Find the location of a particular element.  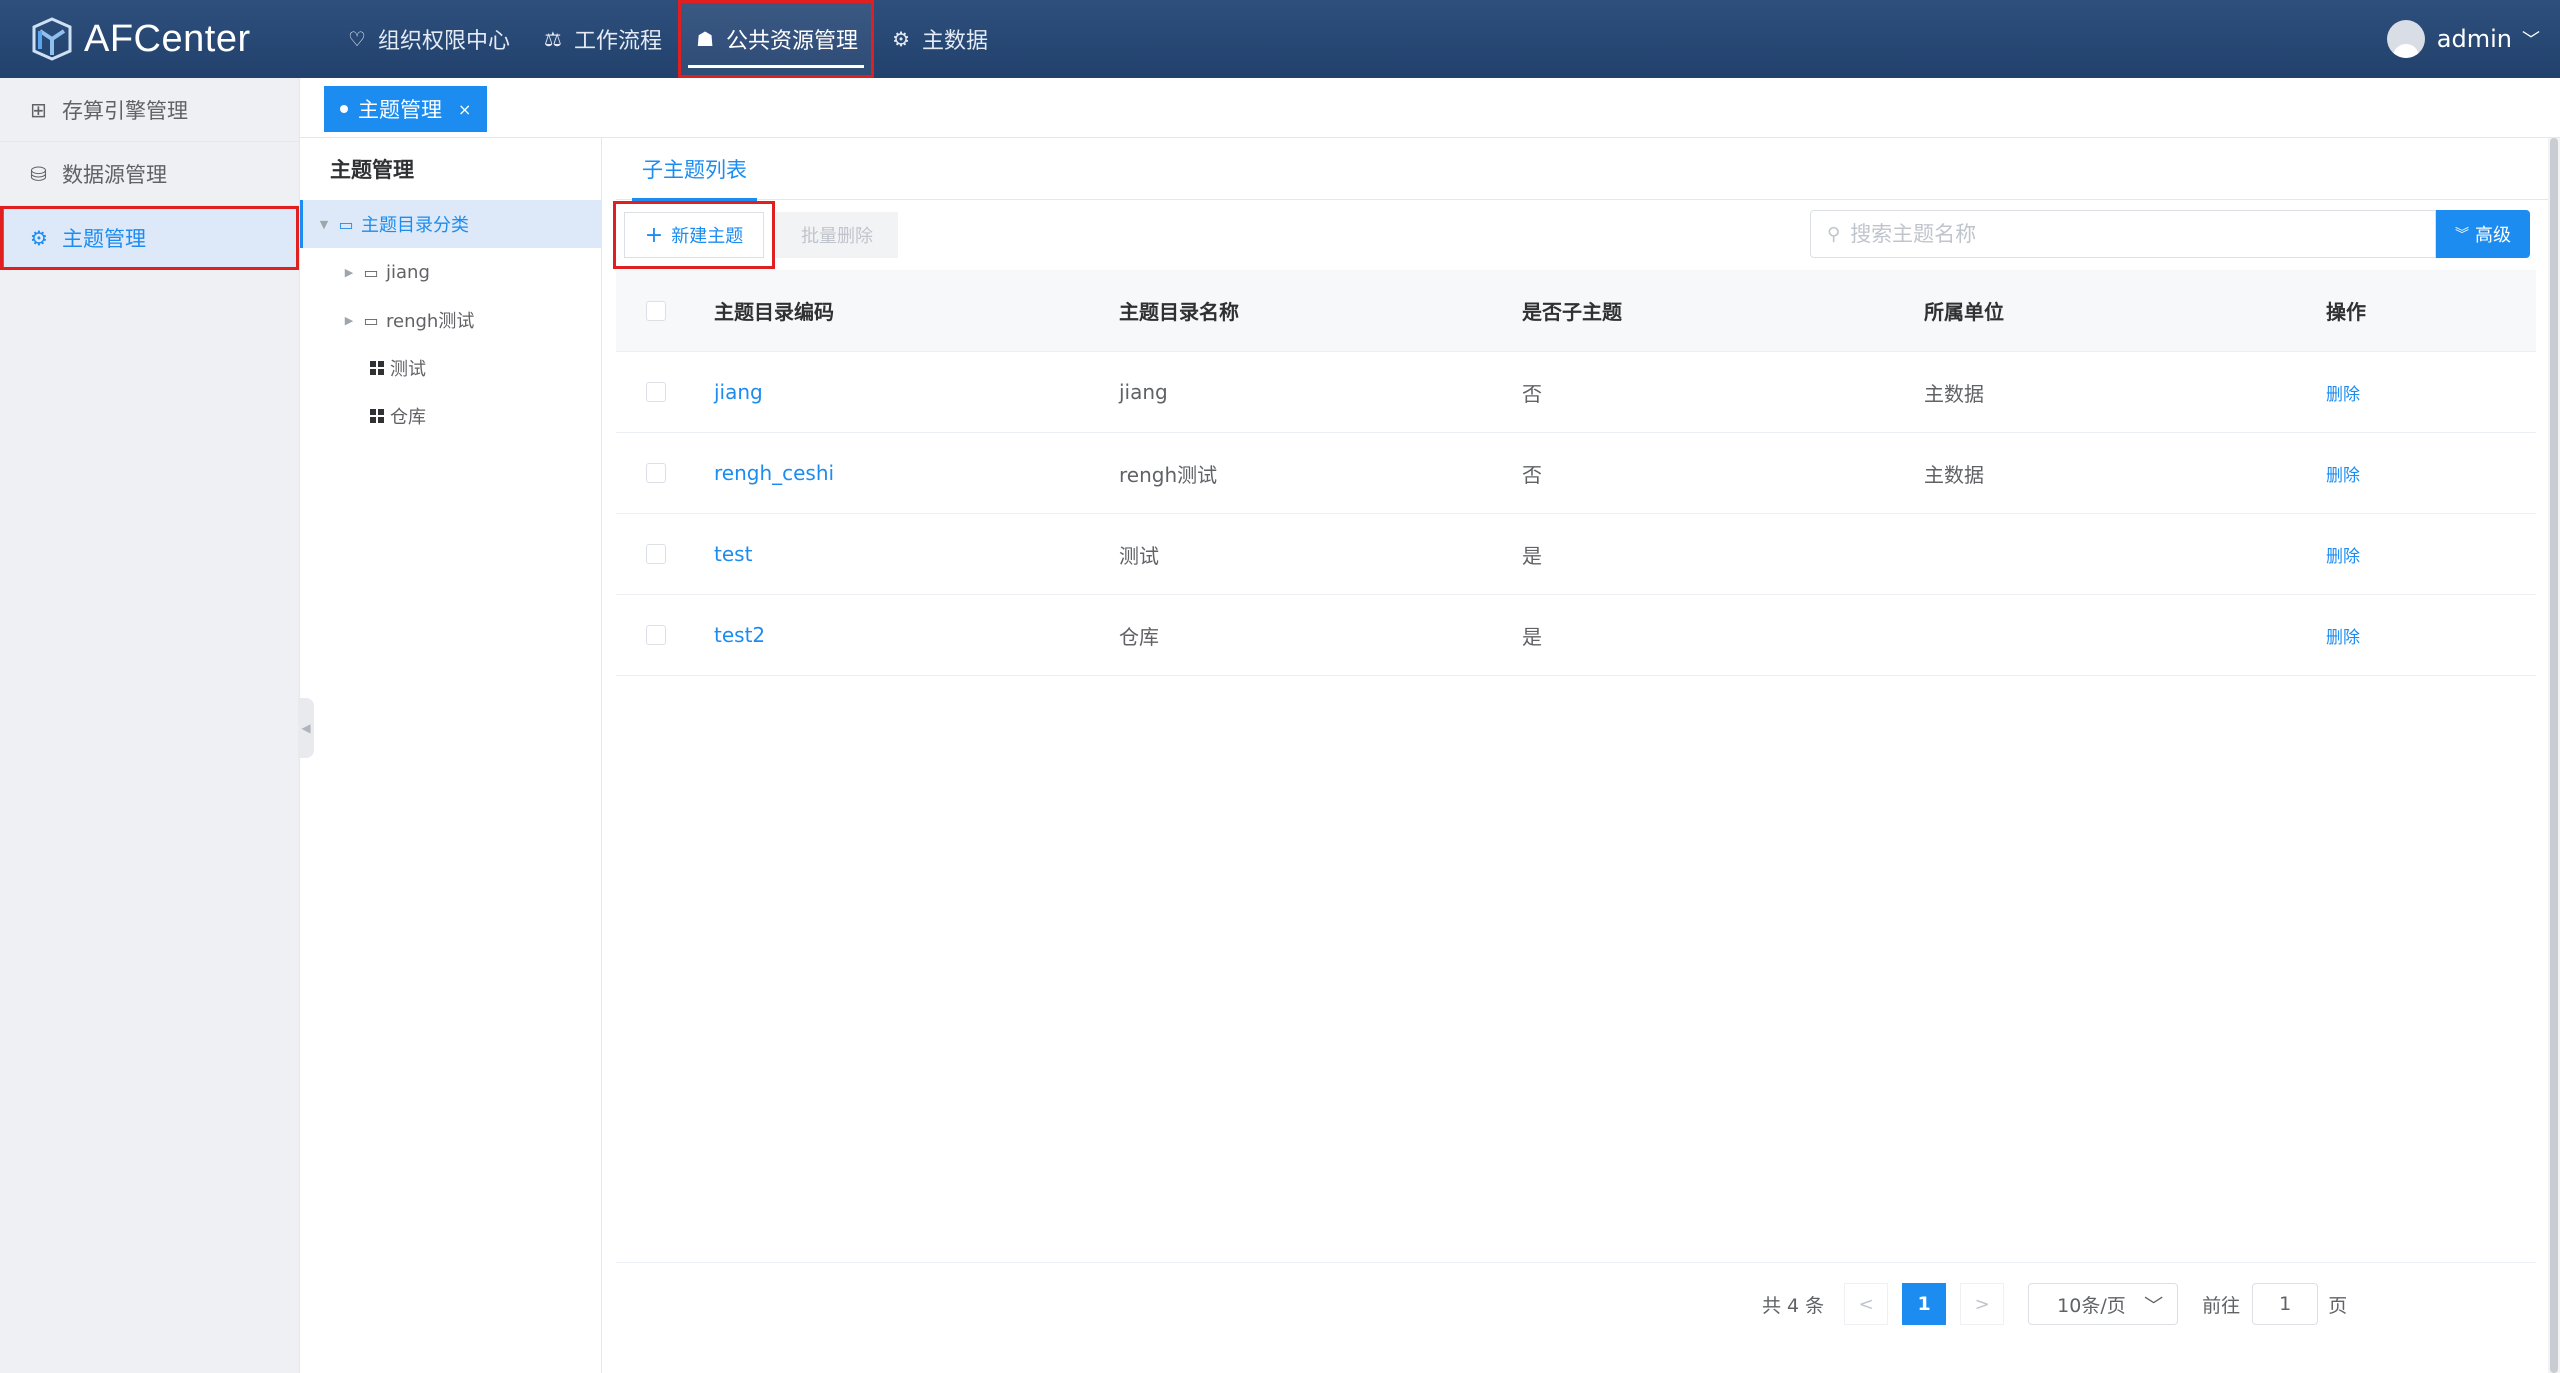

new-topic-label: 新建主题 is located at coordinates (707, 236).